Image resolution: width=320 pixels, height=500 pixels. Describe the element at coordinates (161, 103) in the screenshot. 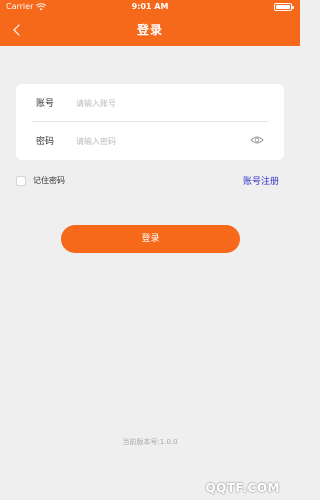

I see `account-input` at that location.